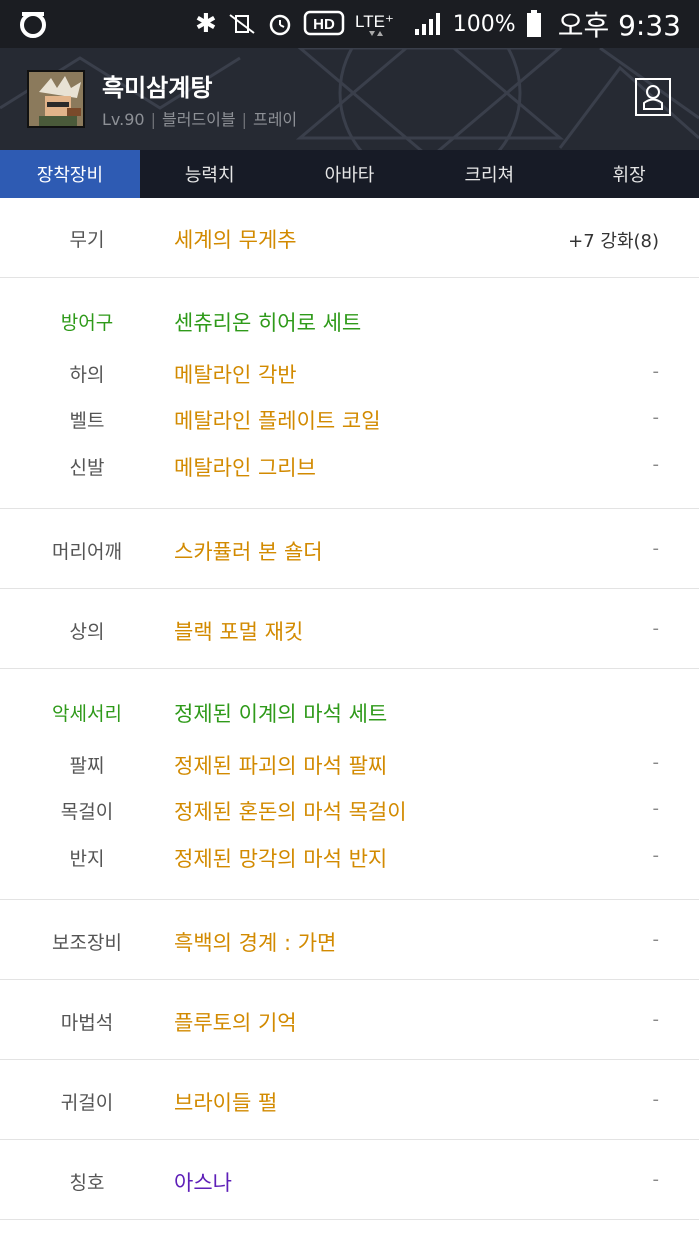  Describe the element at coordinates (349, 1020) in the screenshot. I see `list-item-magic-stone: 마법석 플루토의 기억 -` at that location.